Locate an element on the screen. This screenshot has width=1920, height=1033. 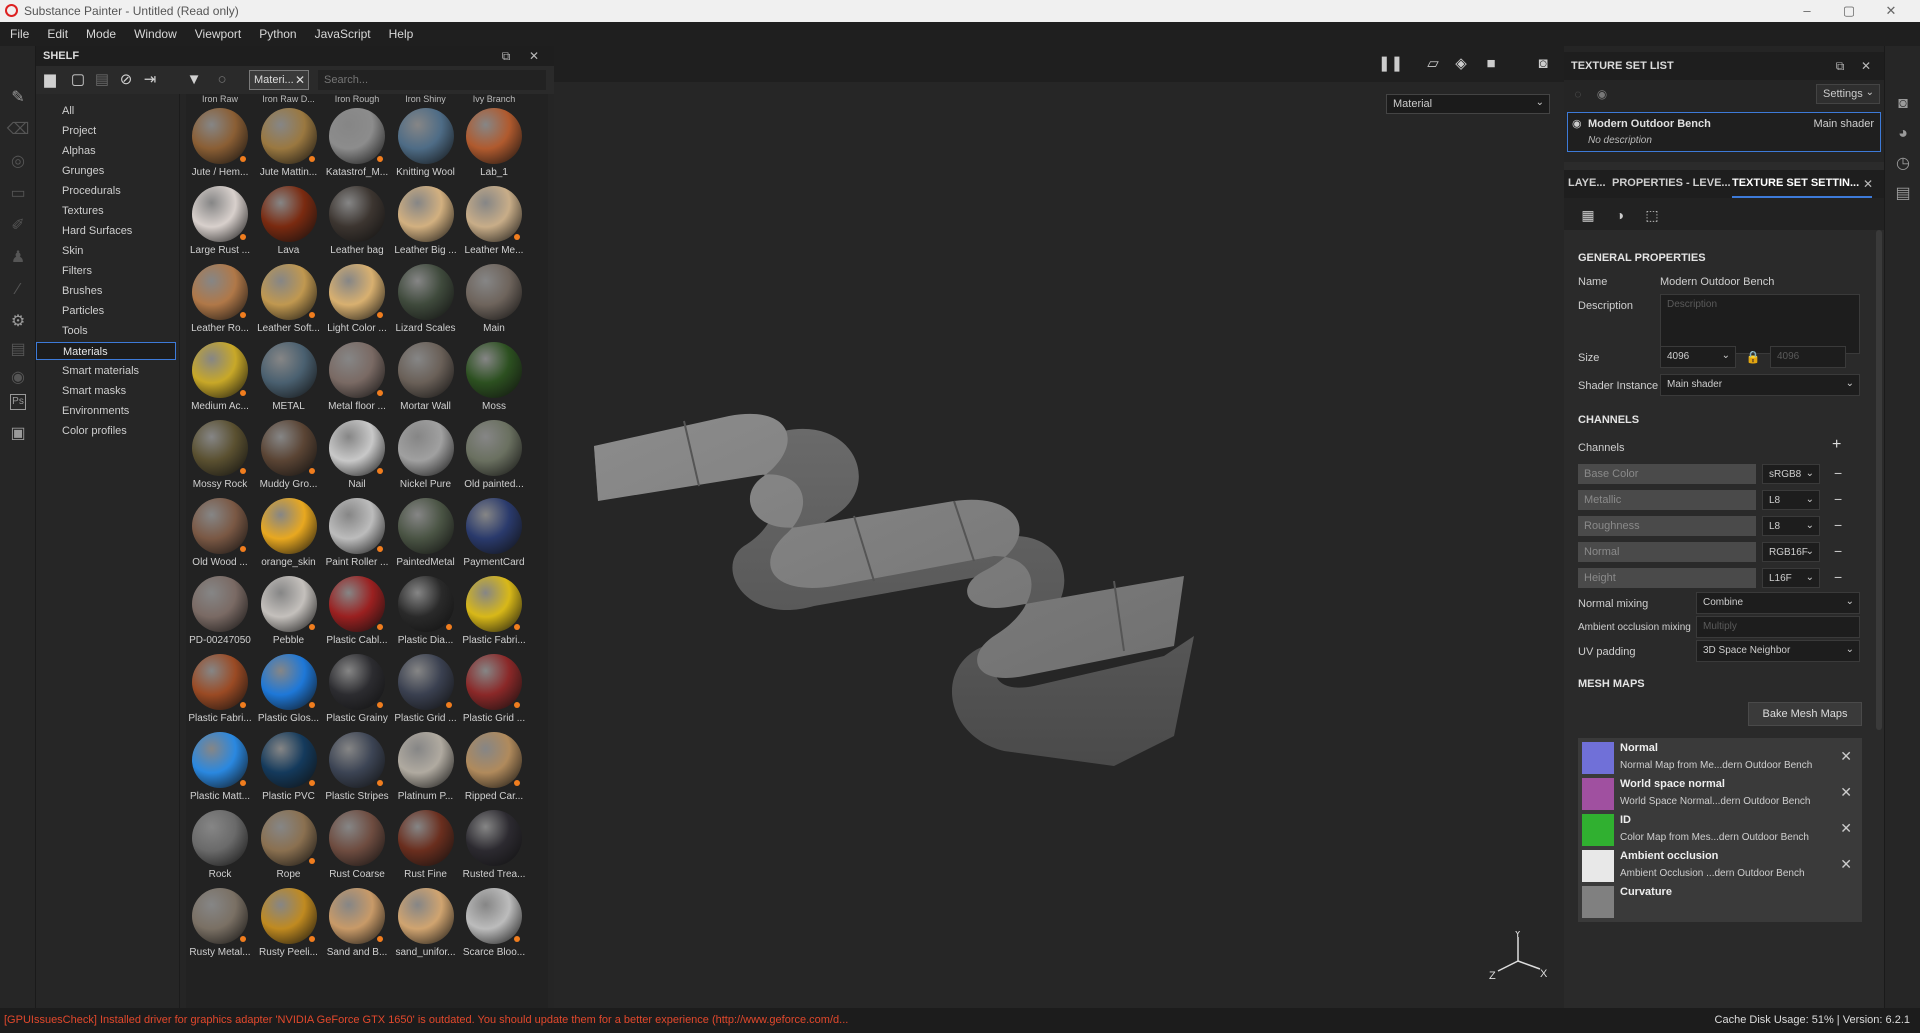
material-thumbnail: Leather bag is located at coordinates (357, 221).